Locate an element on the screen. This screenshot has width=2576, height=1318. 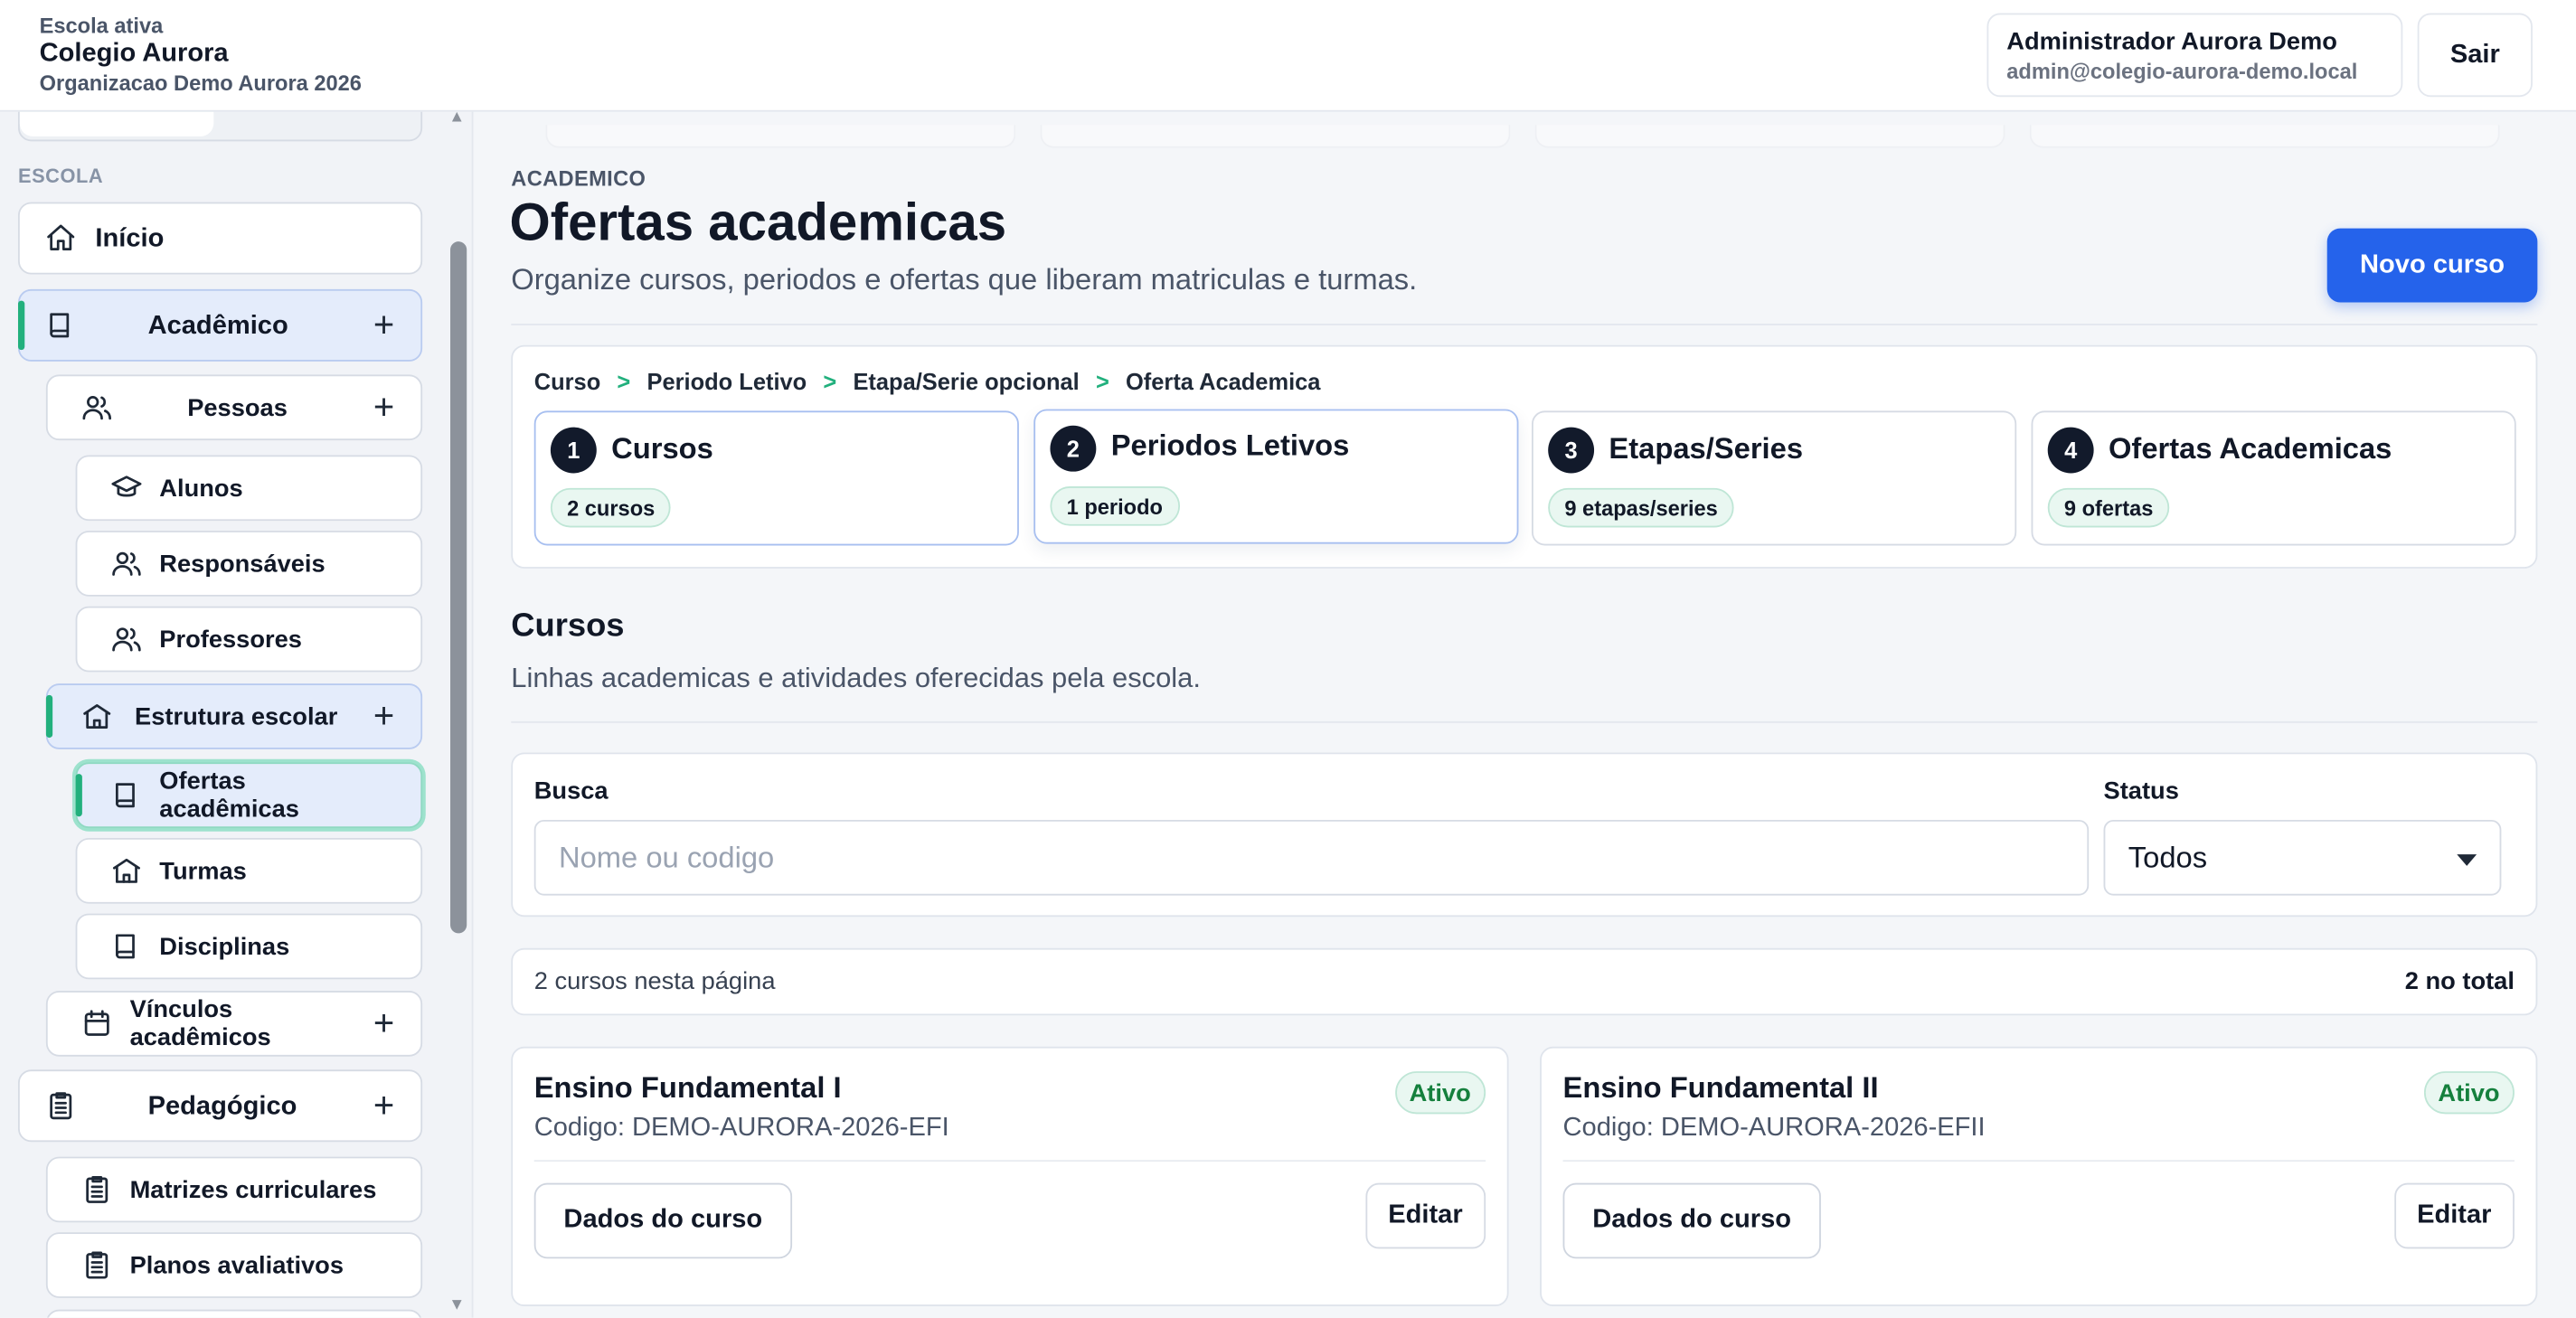
sidebar-item-pedagogico: Pedagógico + is located at coordinates (220, 1106).